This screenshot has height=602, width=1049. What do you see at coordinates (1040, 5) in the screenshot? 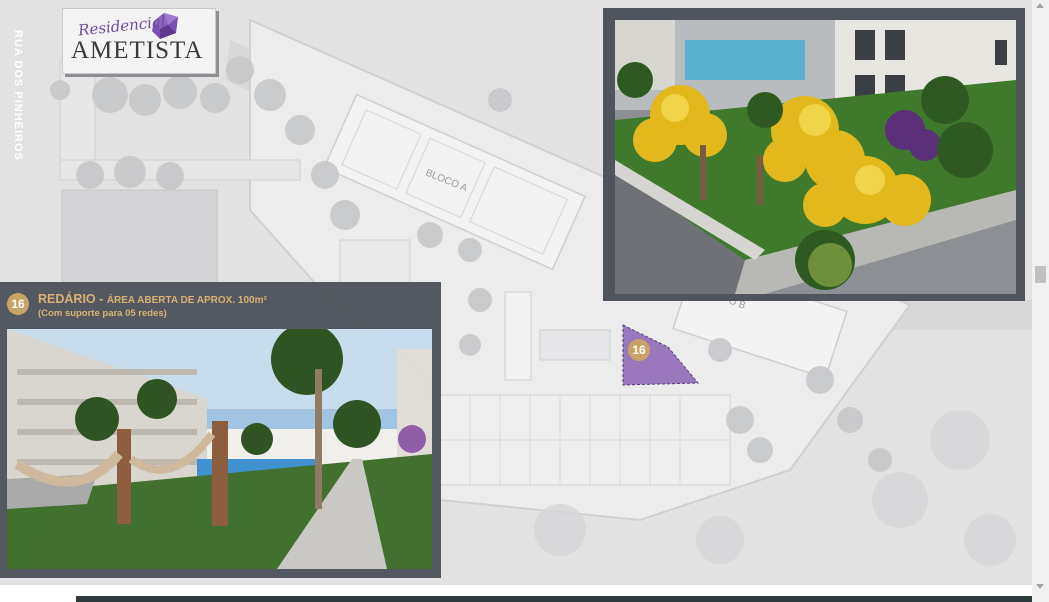
I see `scroll-up-arrow-icon` at bounding box center [1040, 5].